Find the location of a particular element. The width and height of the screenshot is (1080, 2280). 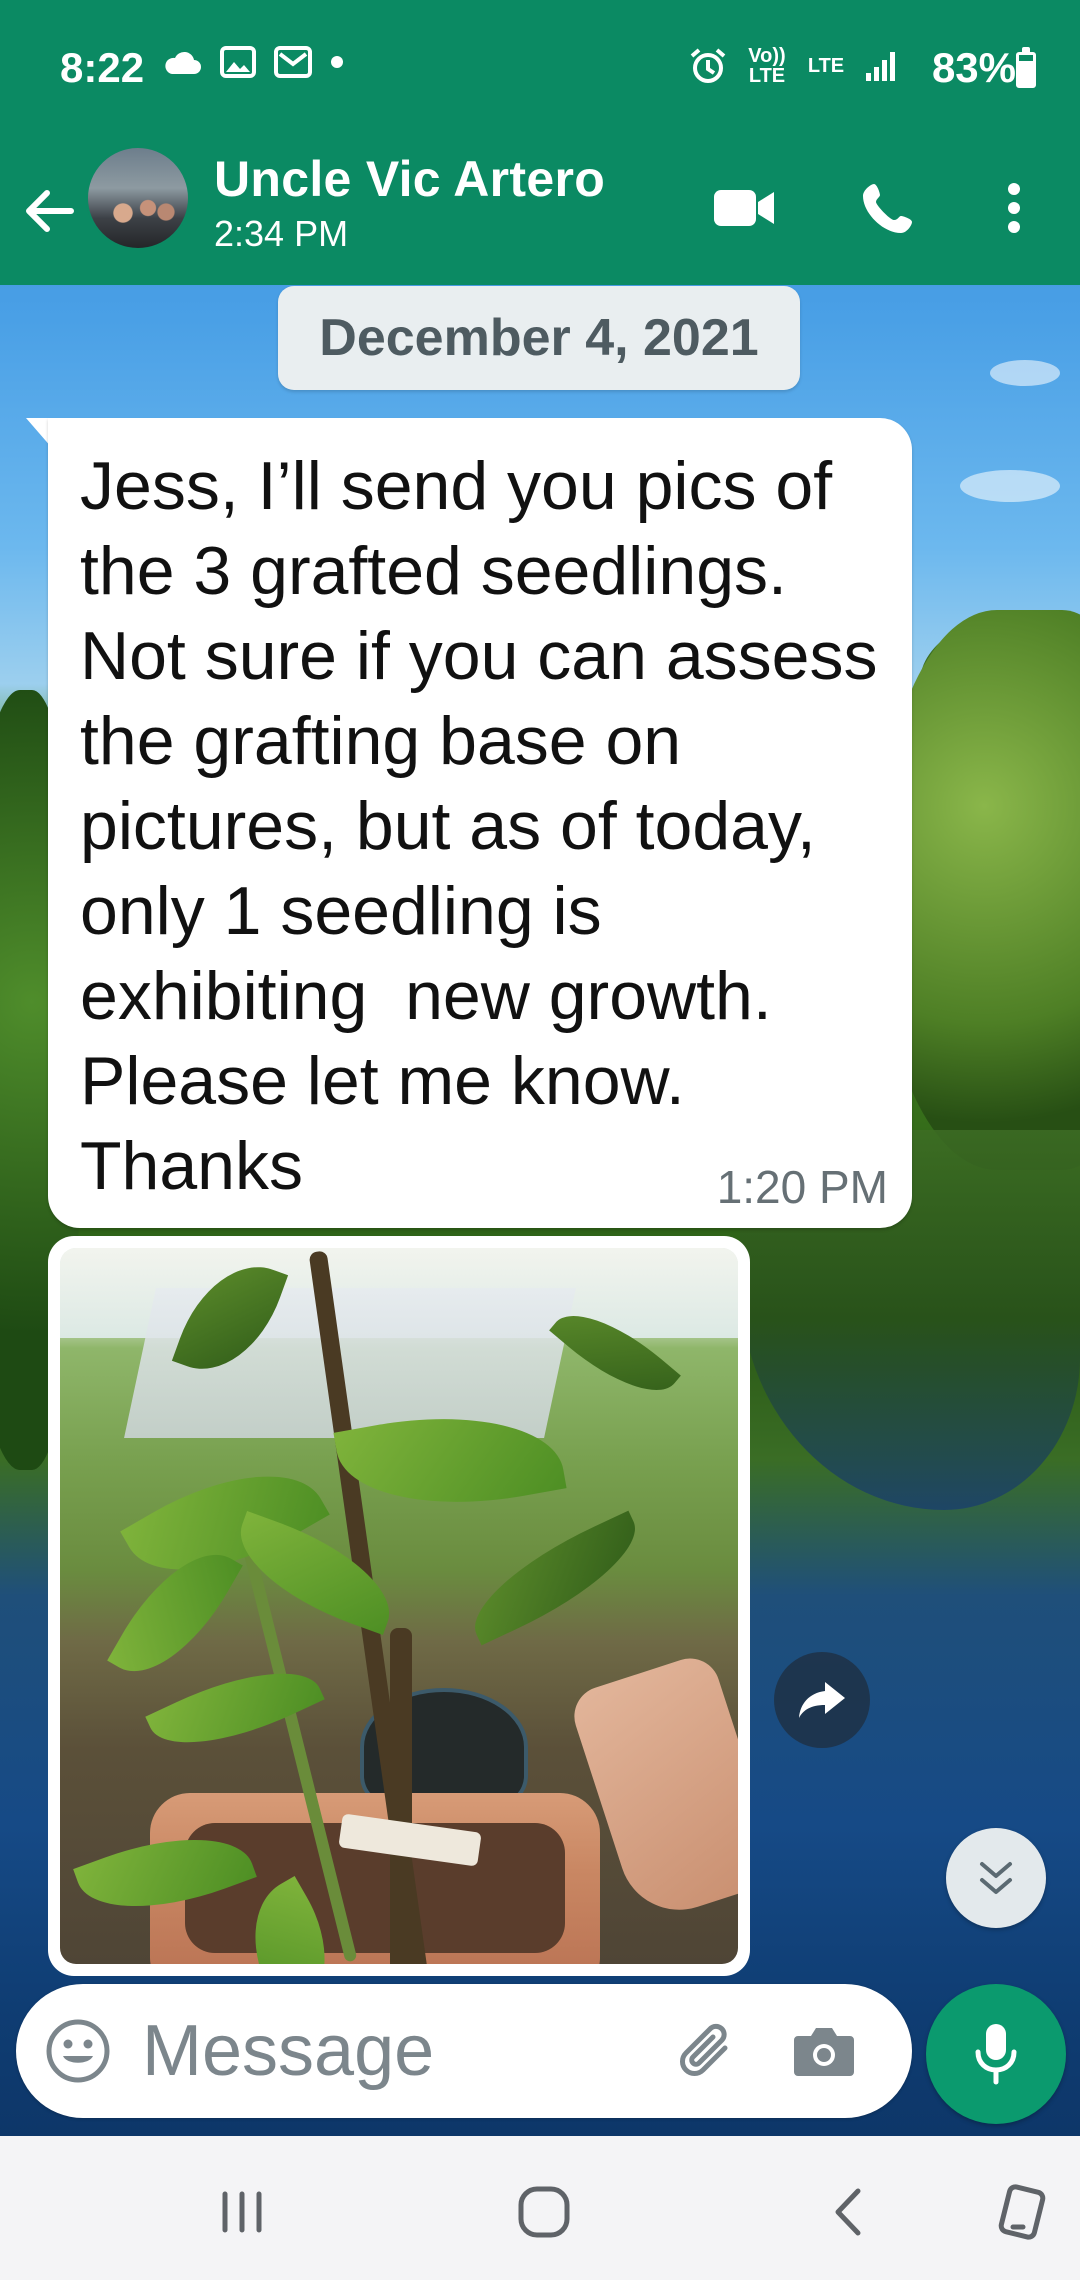

contact-name: Uncle Vic Artero is located at coordinates (409, 179).